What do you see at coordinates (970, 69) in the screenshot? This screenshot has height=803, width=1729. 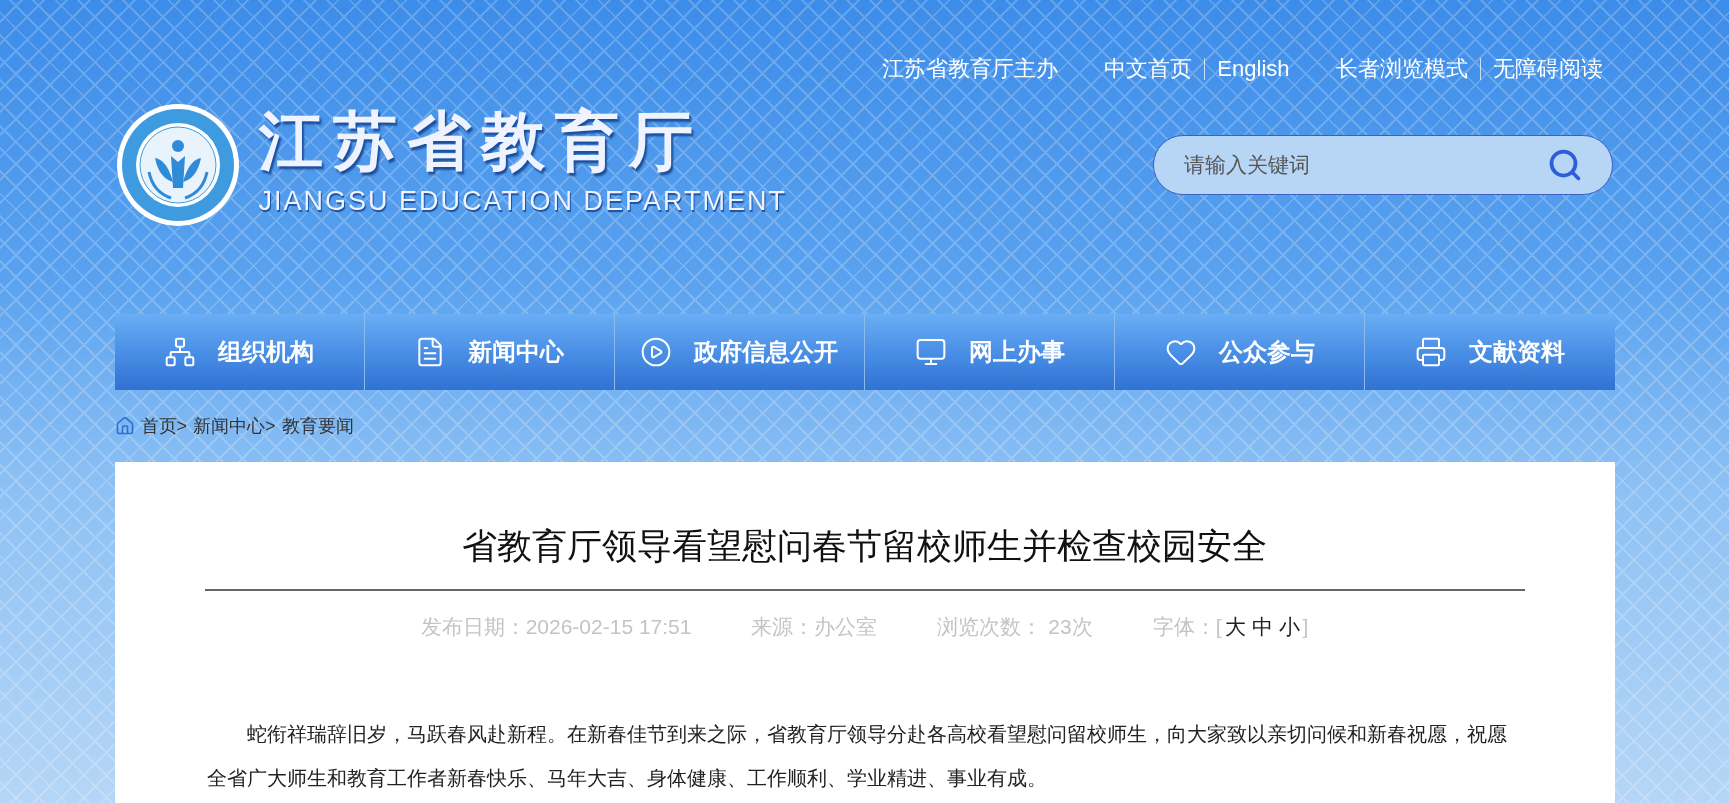 I see `organizer-text: 江苏省教育厅主办` at bounding box center [970, 69].